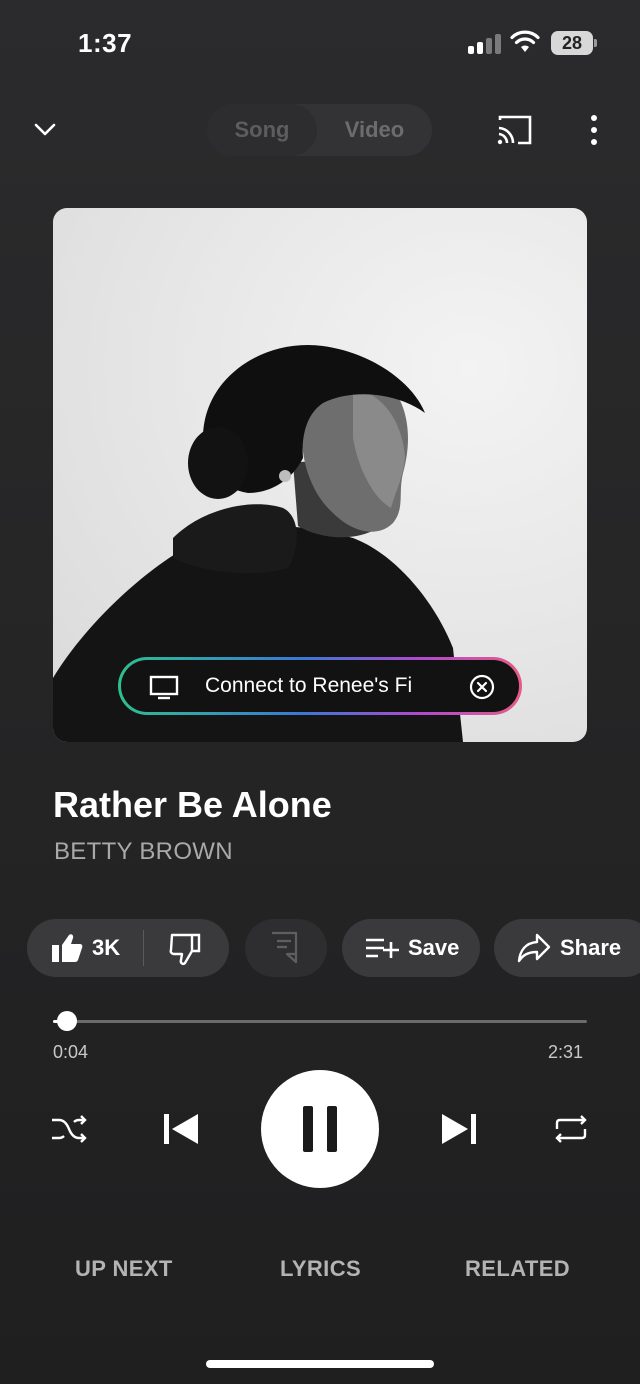 The image size is (640, 1384). What do you see at coordinates (320, 1269) in the screenshot?
I see `tab-lyrics: LYRICS` at bounding box center [320, 1269].